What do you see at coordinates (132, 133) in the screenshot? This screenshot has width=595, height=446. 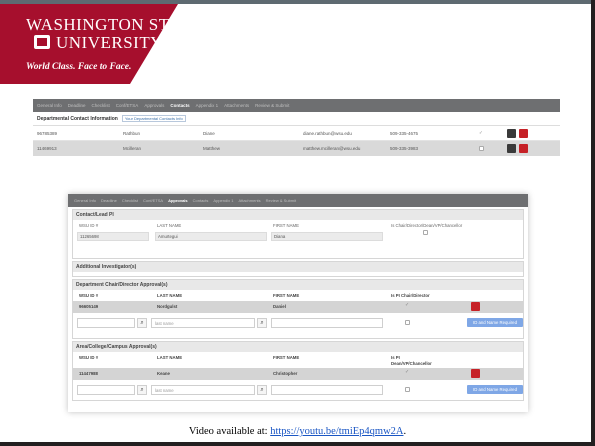 I see `row-last: Rathbun` at bounding box center [132, 133].